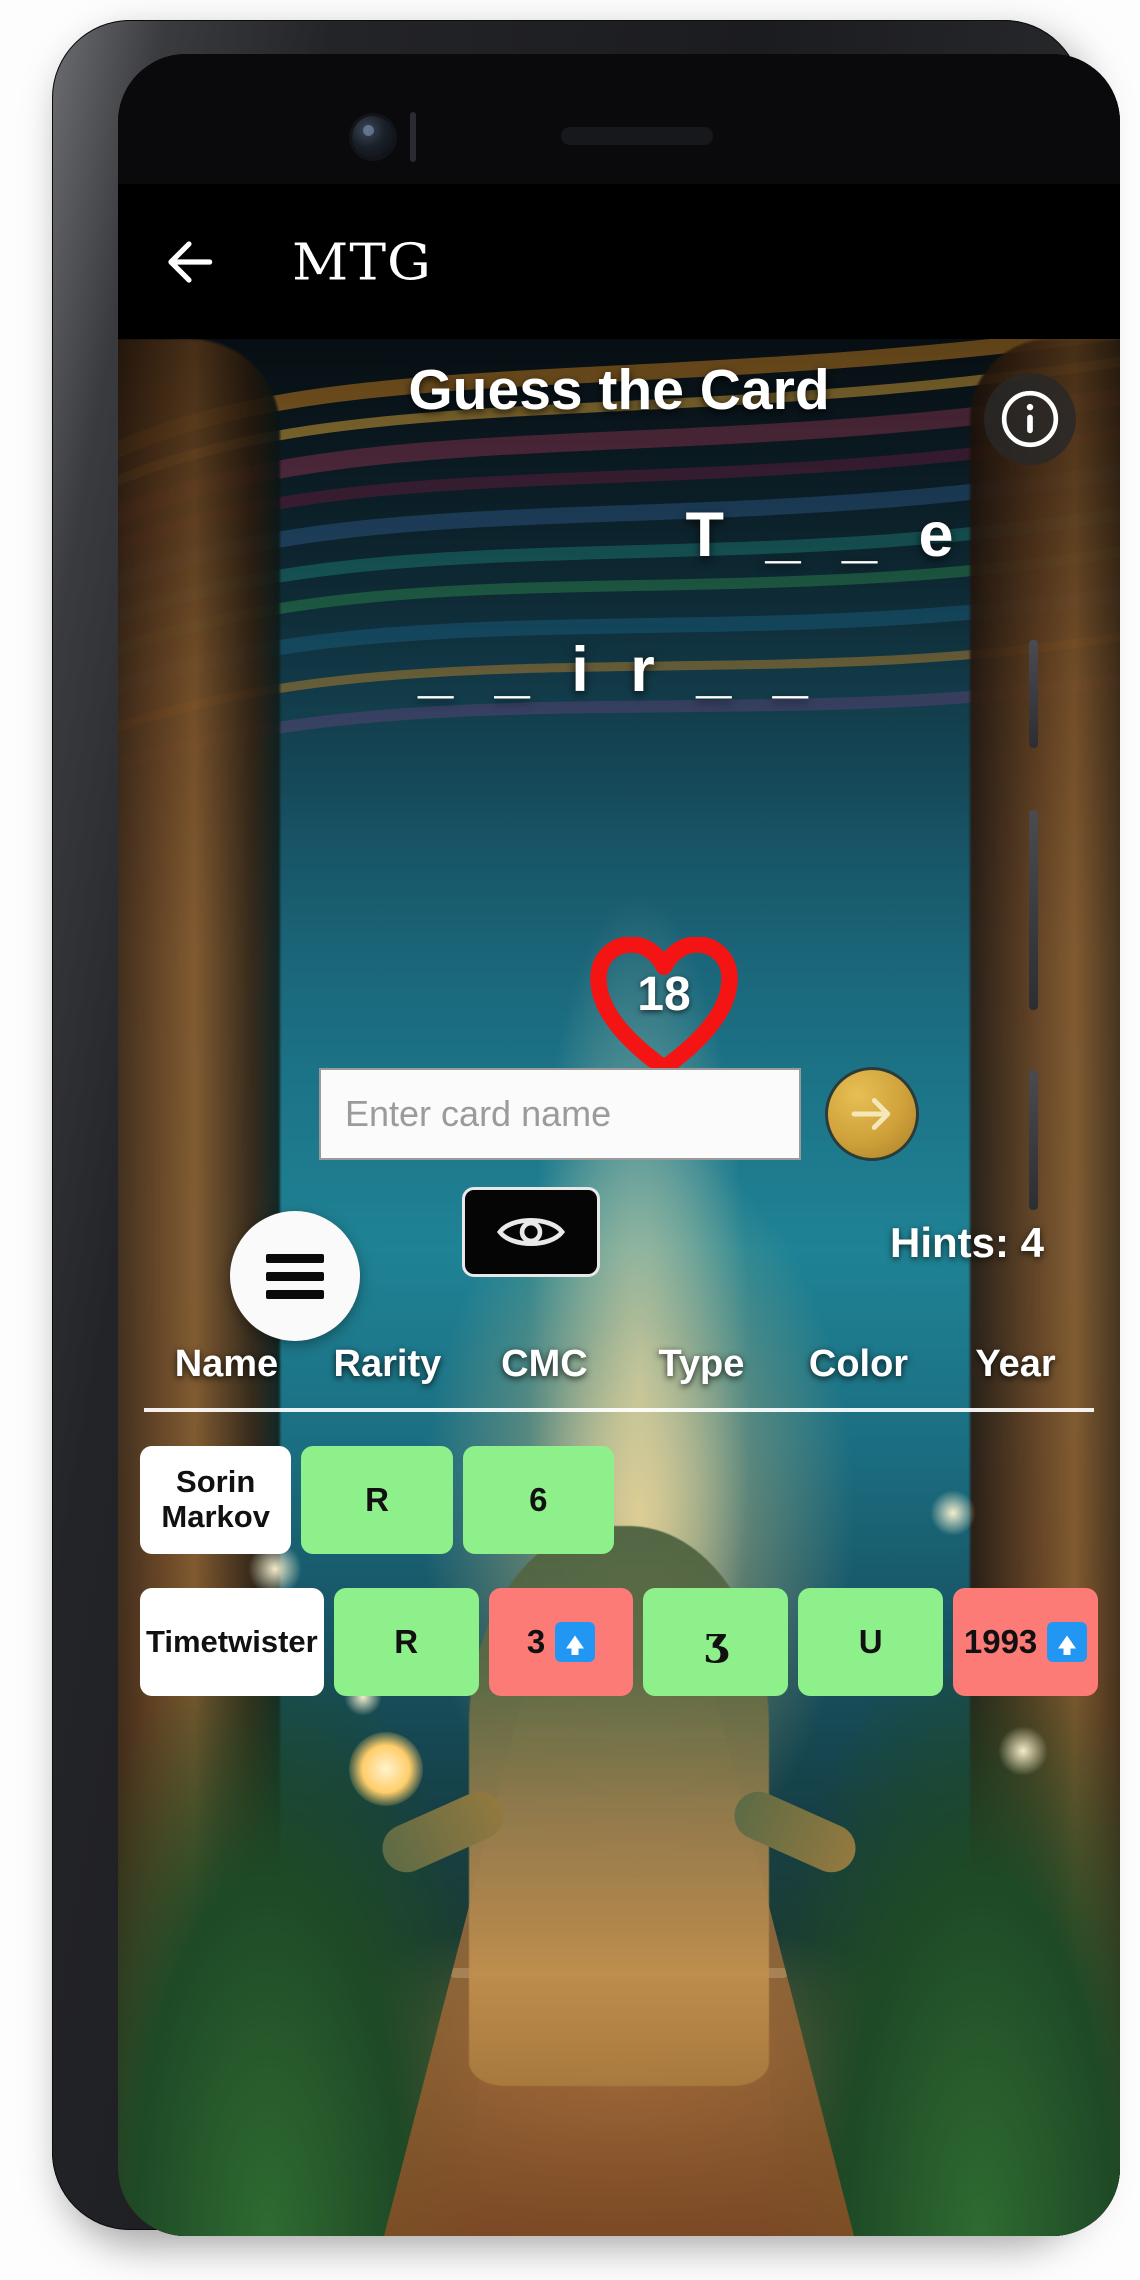  I want to click on table-cell: 3, so click(561, 1642).